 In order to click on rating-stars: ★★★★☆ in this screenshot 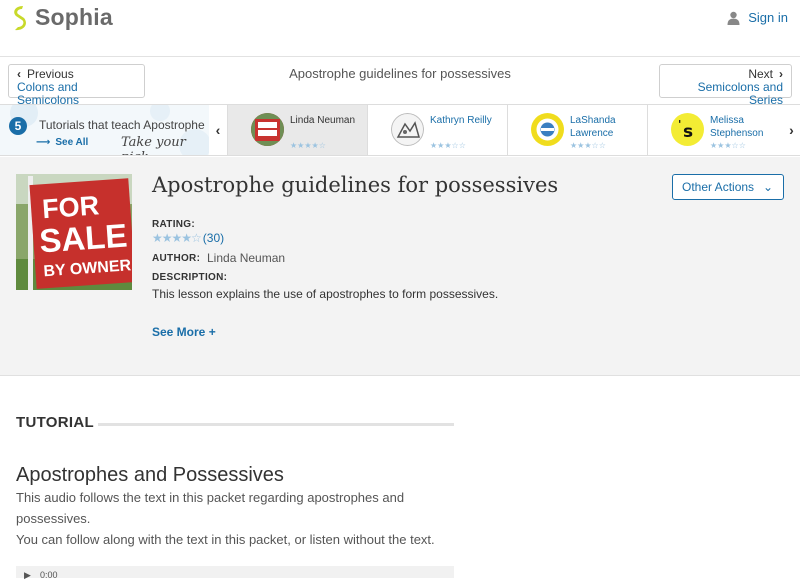, I will do `click(177, 238)`.